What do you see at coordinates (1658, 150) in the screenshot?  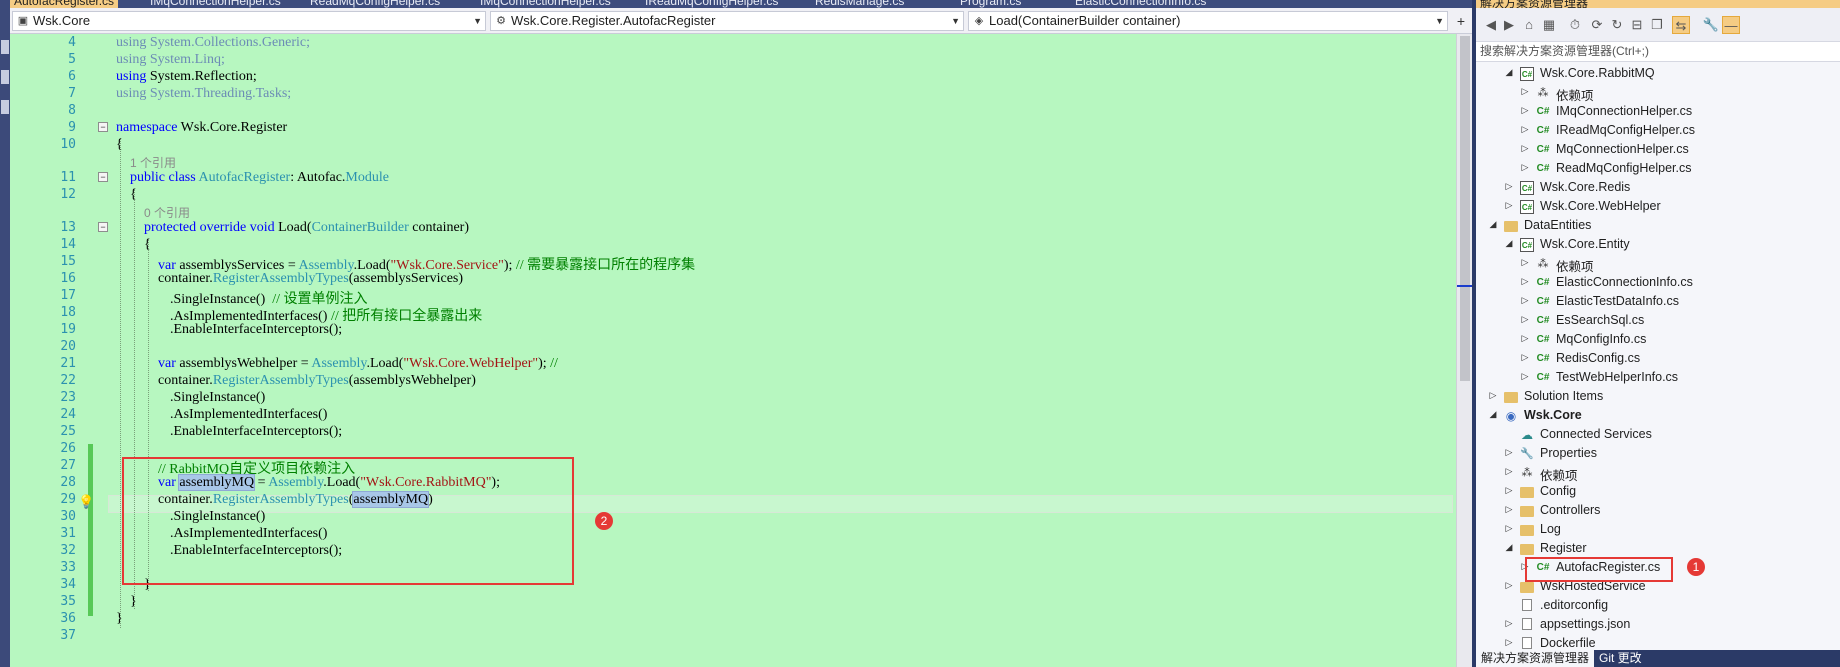 I see `tree-item-cs-file: ▷ C# MqConnectionHelper.cs` at bounding box center [1658, 150].